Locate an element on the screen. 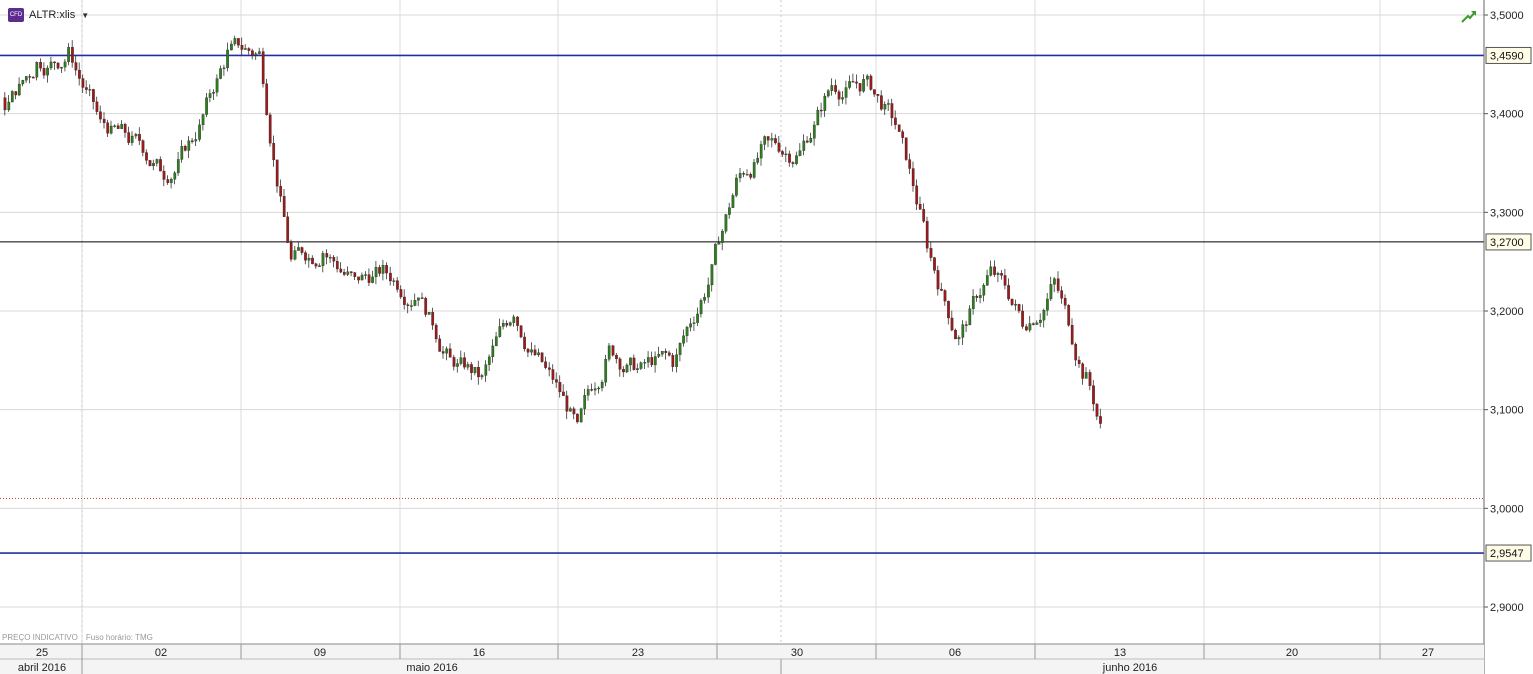 The height and width of the screenshot is (674, 1533). y-tick-label: 3,2000 is located at coordinates (1507, 312).